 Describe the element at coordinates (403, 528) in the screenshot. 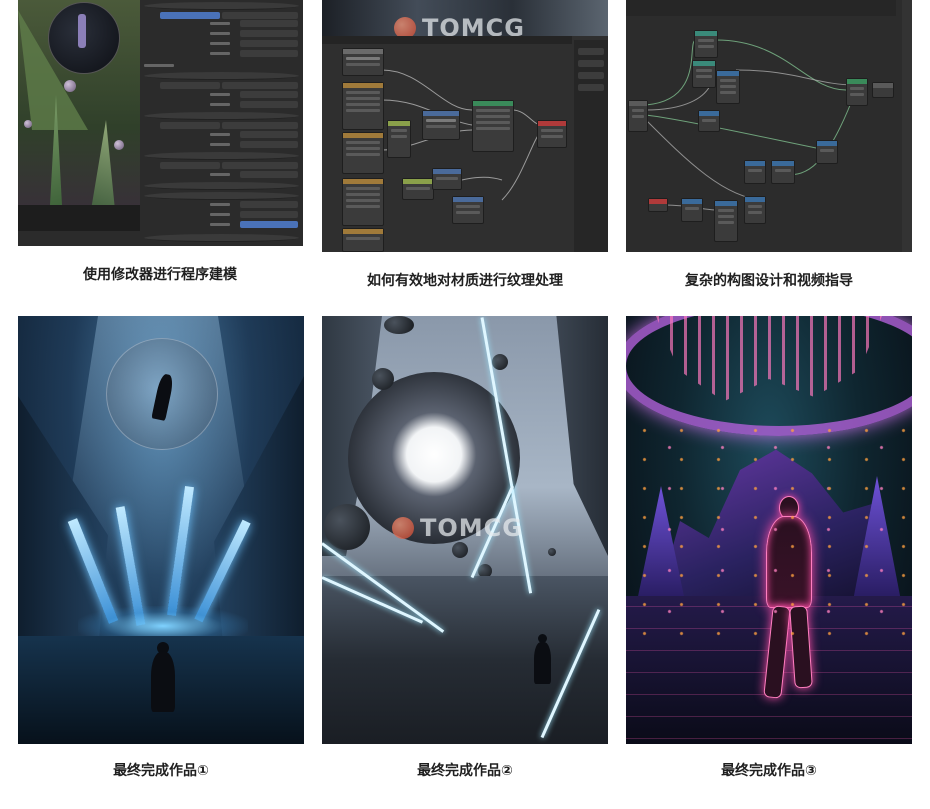

I see `tomato-logo-icon` at that location.